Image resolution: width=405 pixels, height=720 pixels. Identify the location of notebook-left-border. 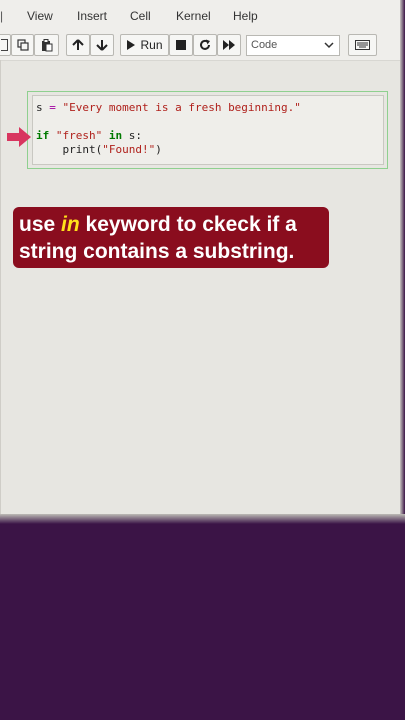
(0, 289).